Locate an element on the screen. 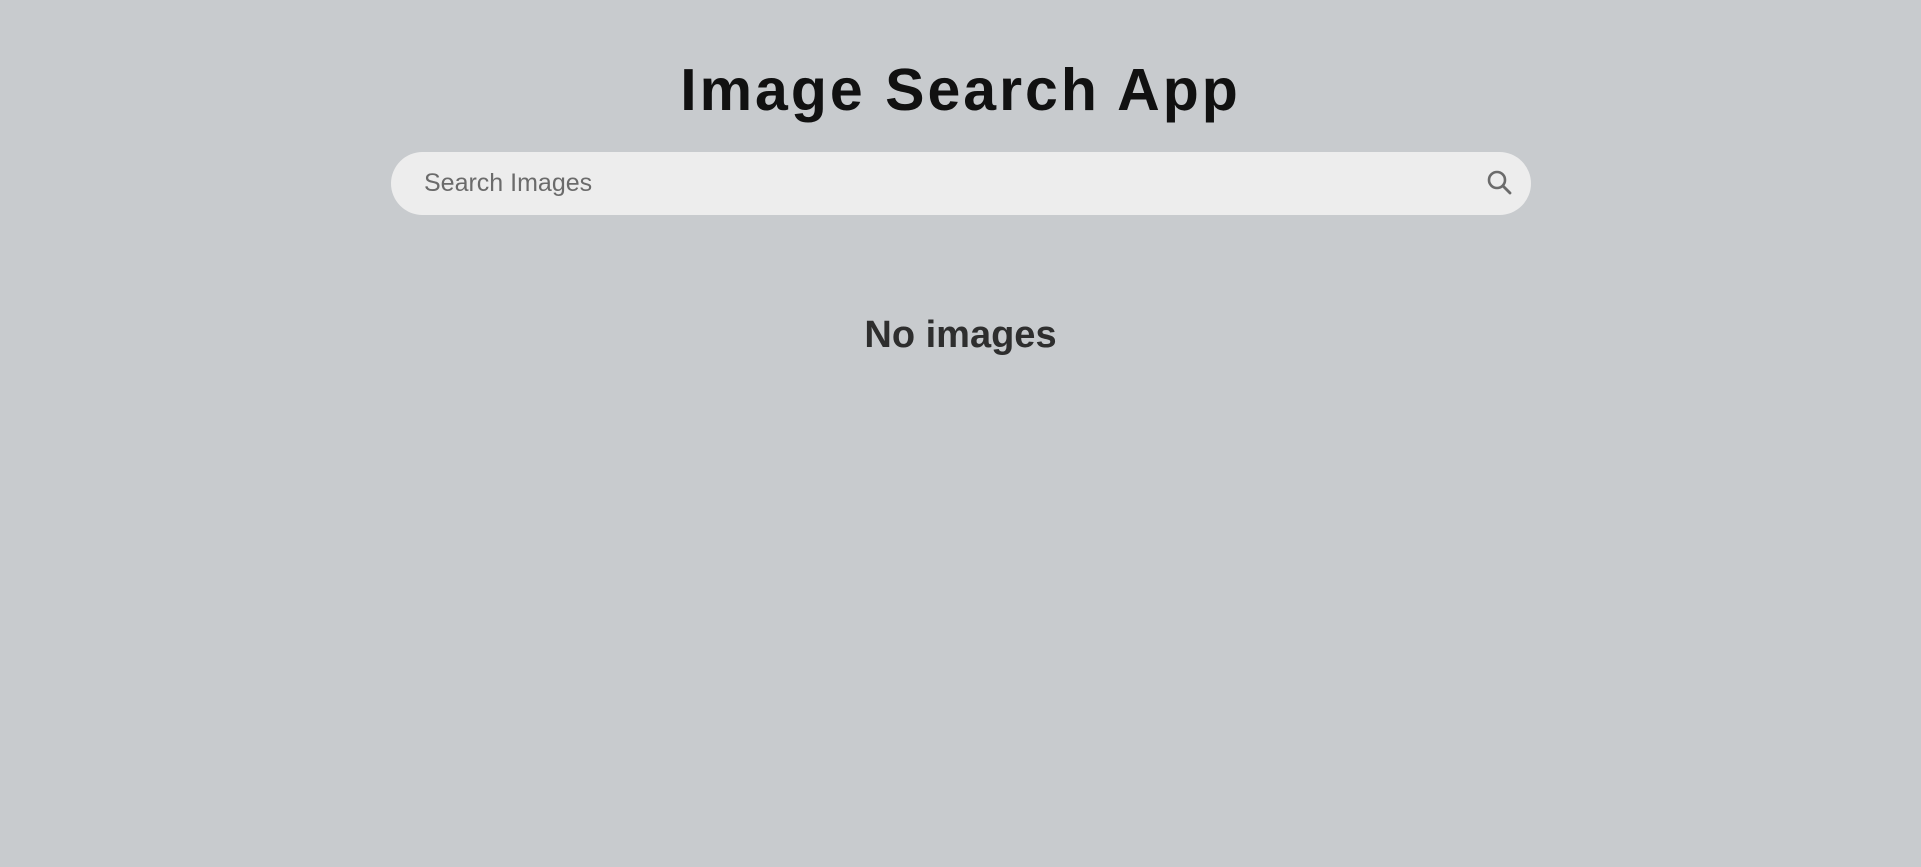  search-icon is located at coordinates (1500, 183).